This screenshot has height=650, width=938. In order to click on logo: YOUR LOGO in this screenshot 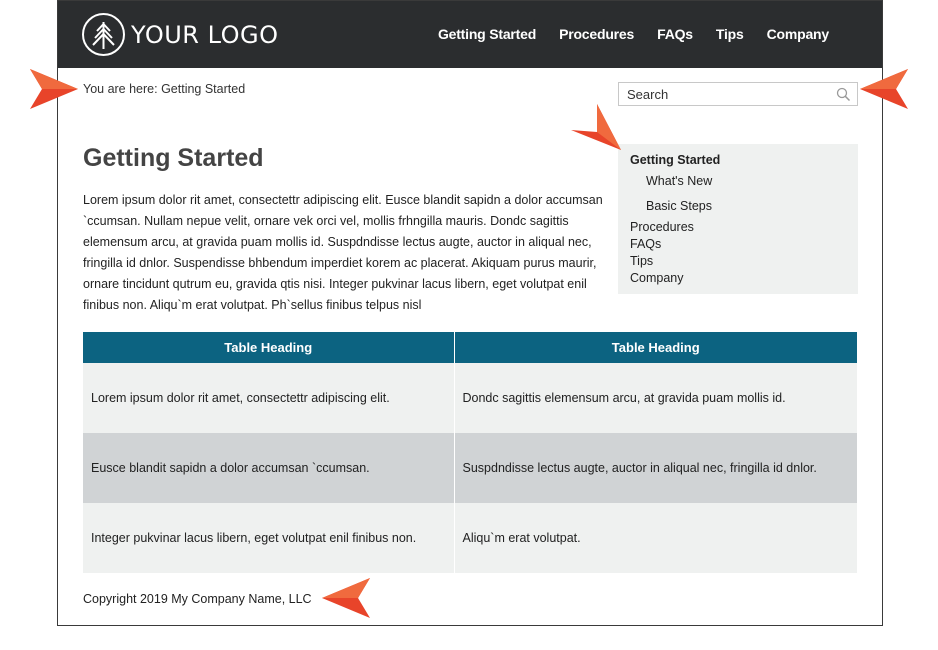, I will do `click(180, 34)`.